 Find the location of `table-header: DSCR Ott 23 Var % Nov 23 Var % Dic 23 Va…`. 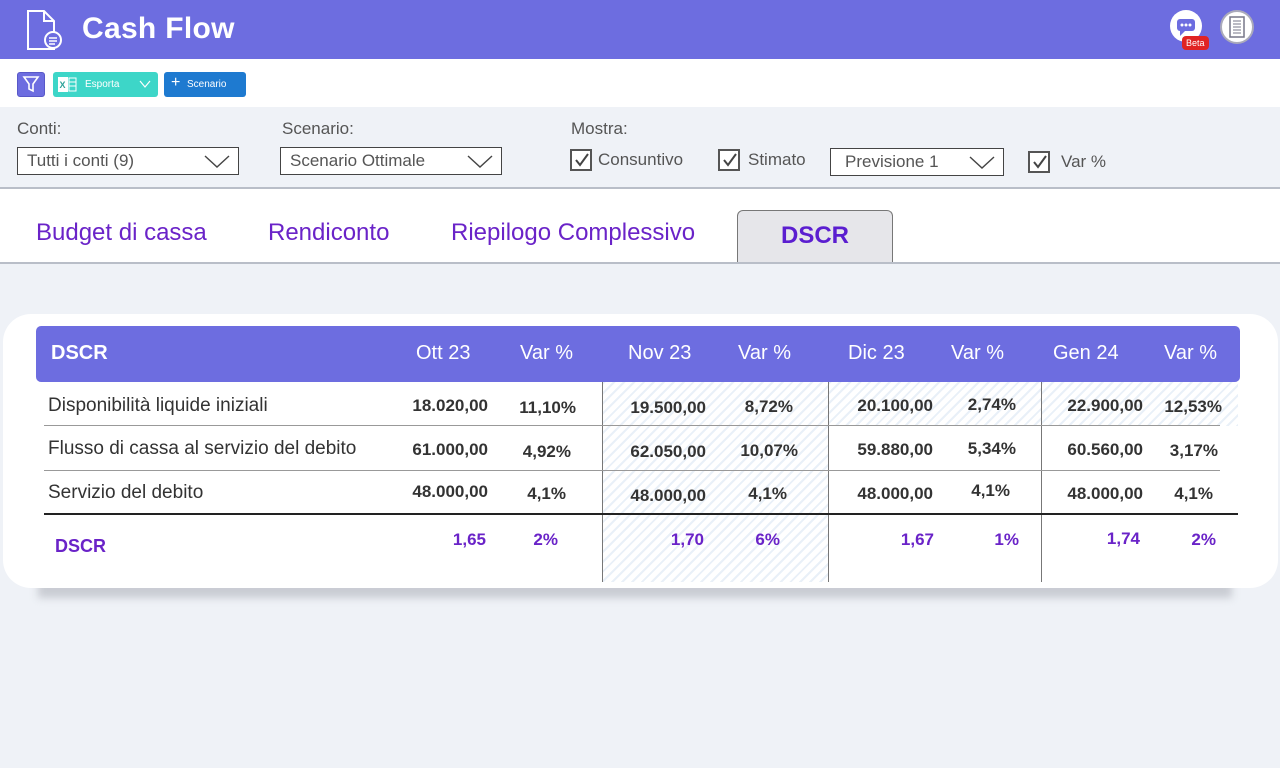

table-header: DSCR Ott 23 Var % Nov 23 Var % Dic 23 Va… is located at coordinates (638, 354).